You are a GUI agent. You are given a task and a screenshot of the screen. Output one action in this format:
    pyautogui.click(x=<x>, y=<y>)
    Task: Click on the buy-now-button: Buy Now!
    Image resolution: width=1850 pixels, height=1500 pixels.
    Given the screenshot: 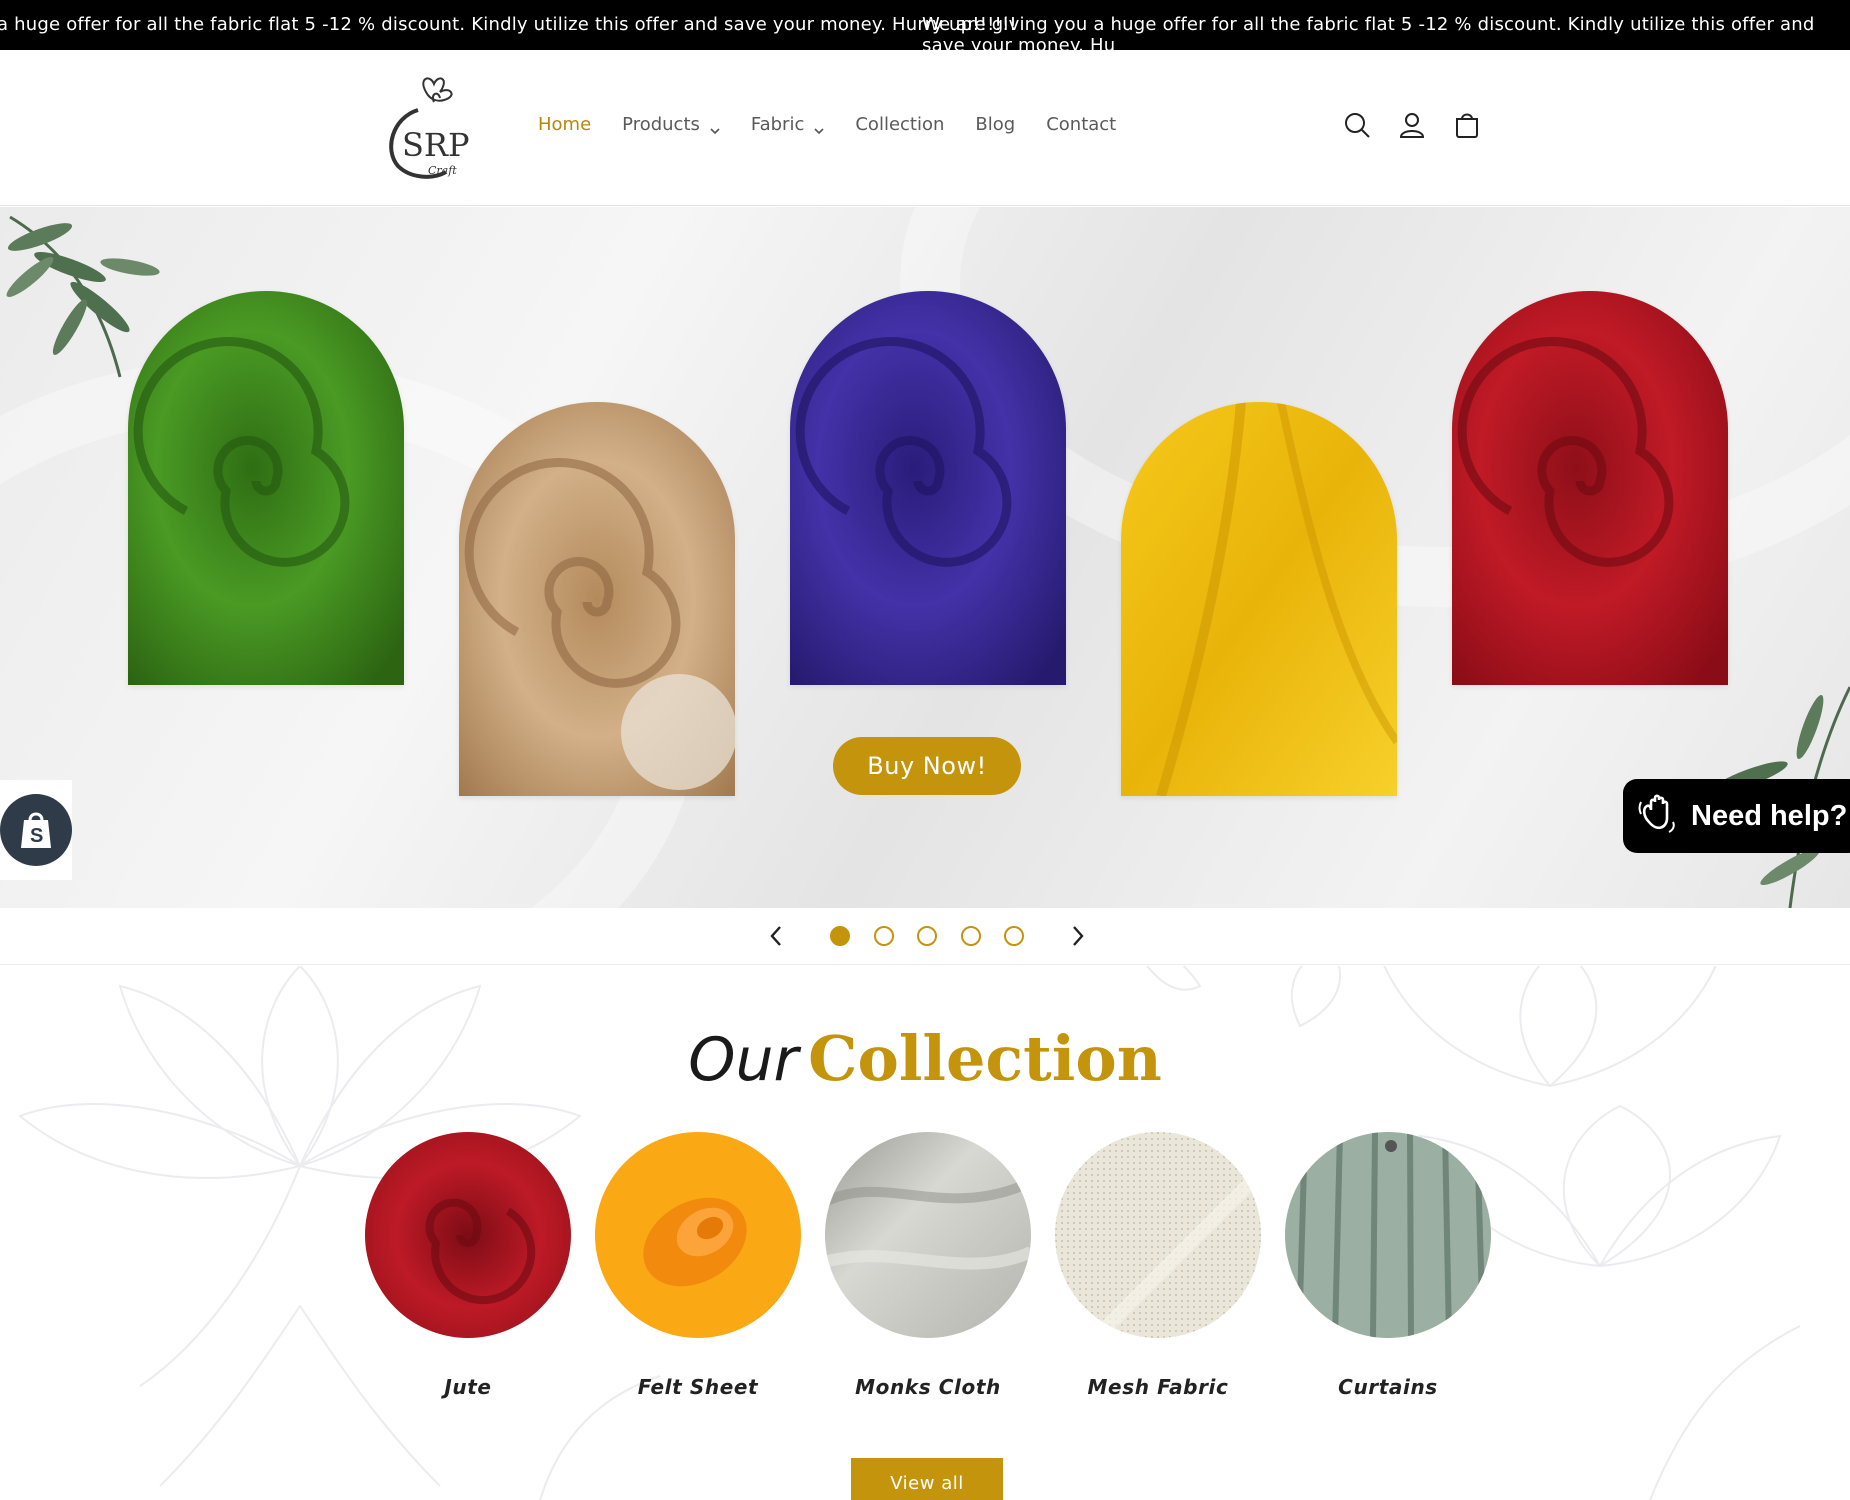 What is the action you would take?
    pyautogui.click(x=927, y=766)
    